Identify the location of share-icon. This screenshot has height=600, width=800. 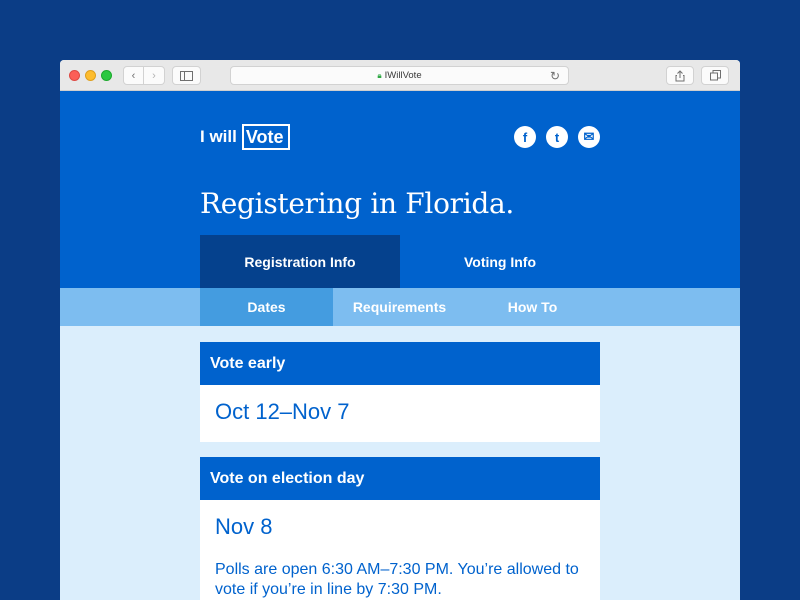
(680, 75).